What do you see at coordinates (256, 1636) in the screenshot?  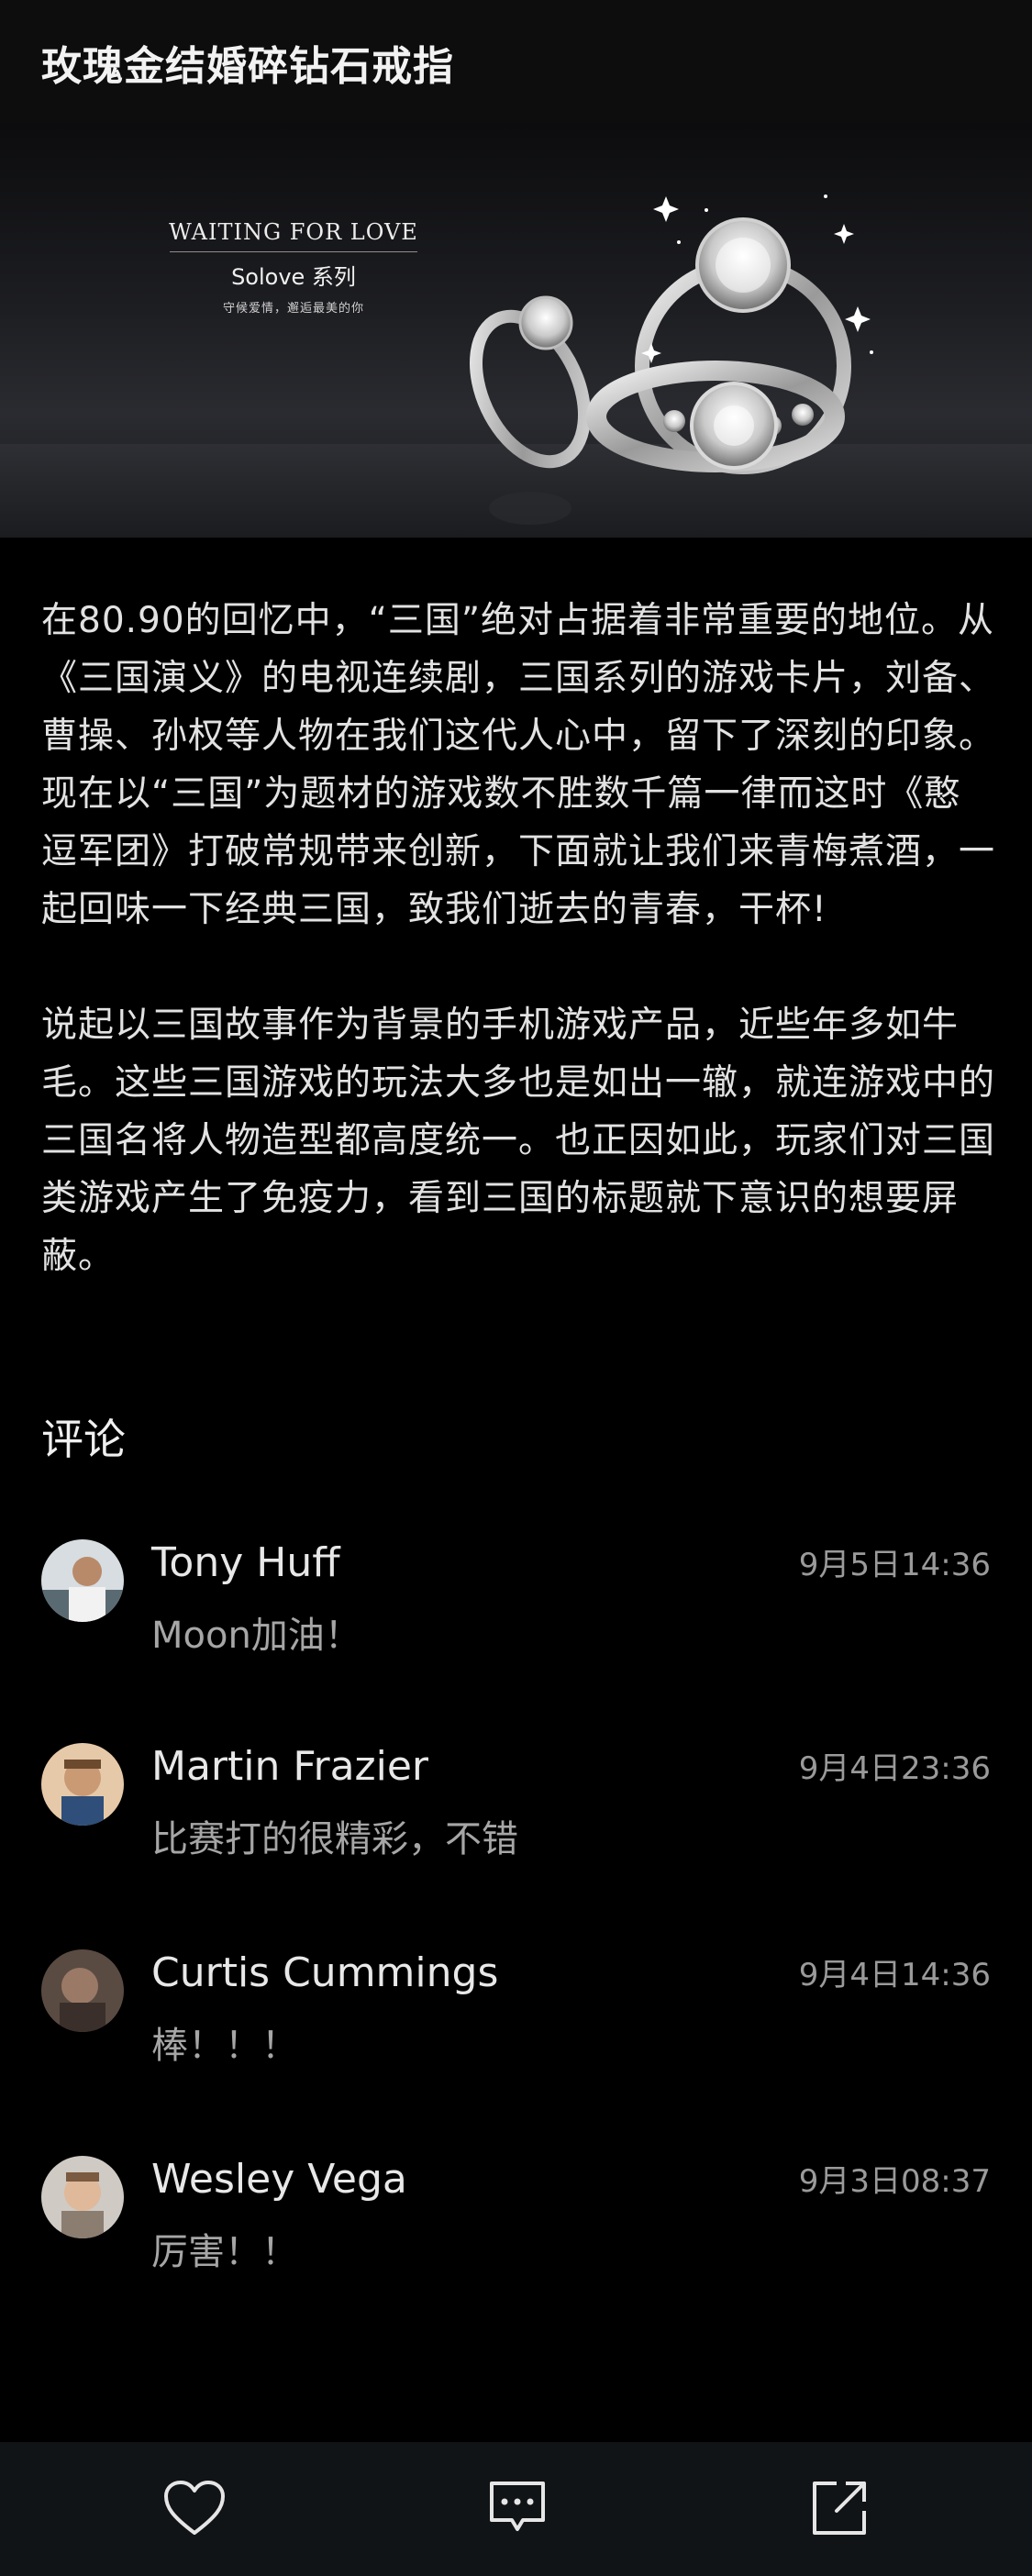 I see `comment-text: Moon加油！` at bounding box center [256, 1636].